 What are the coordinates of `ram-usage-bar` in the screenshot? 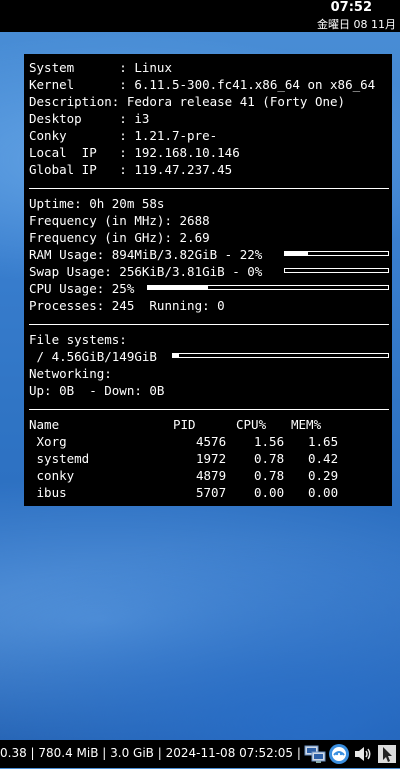 It's located at (336, 253).